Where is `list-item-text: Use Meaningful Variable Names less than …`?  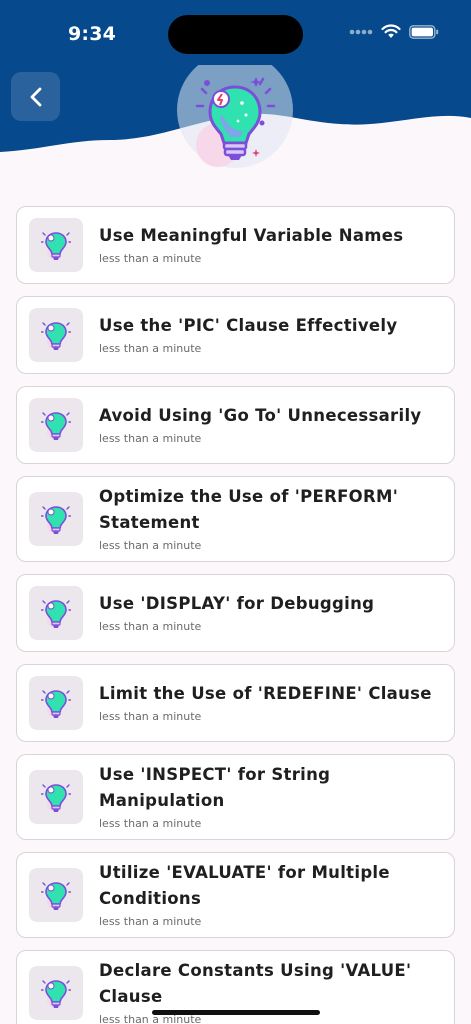 list-item-text: Use Meaningful Variable Names less than … is located at coordinates (268, 245).